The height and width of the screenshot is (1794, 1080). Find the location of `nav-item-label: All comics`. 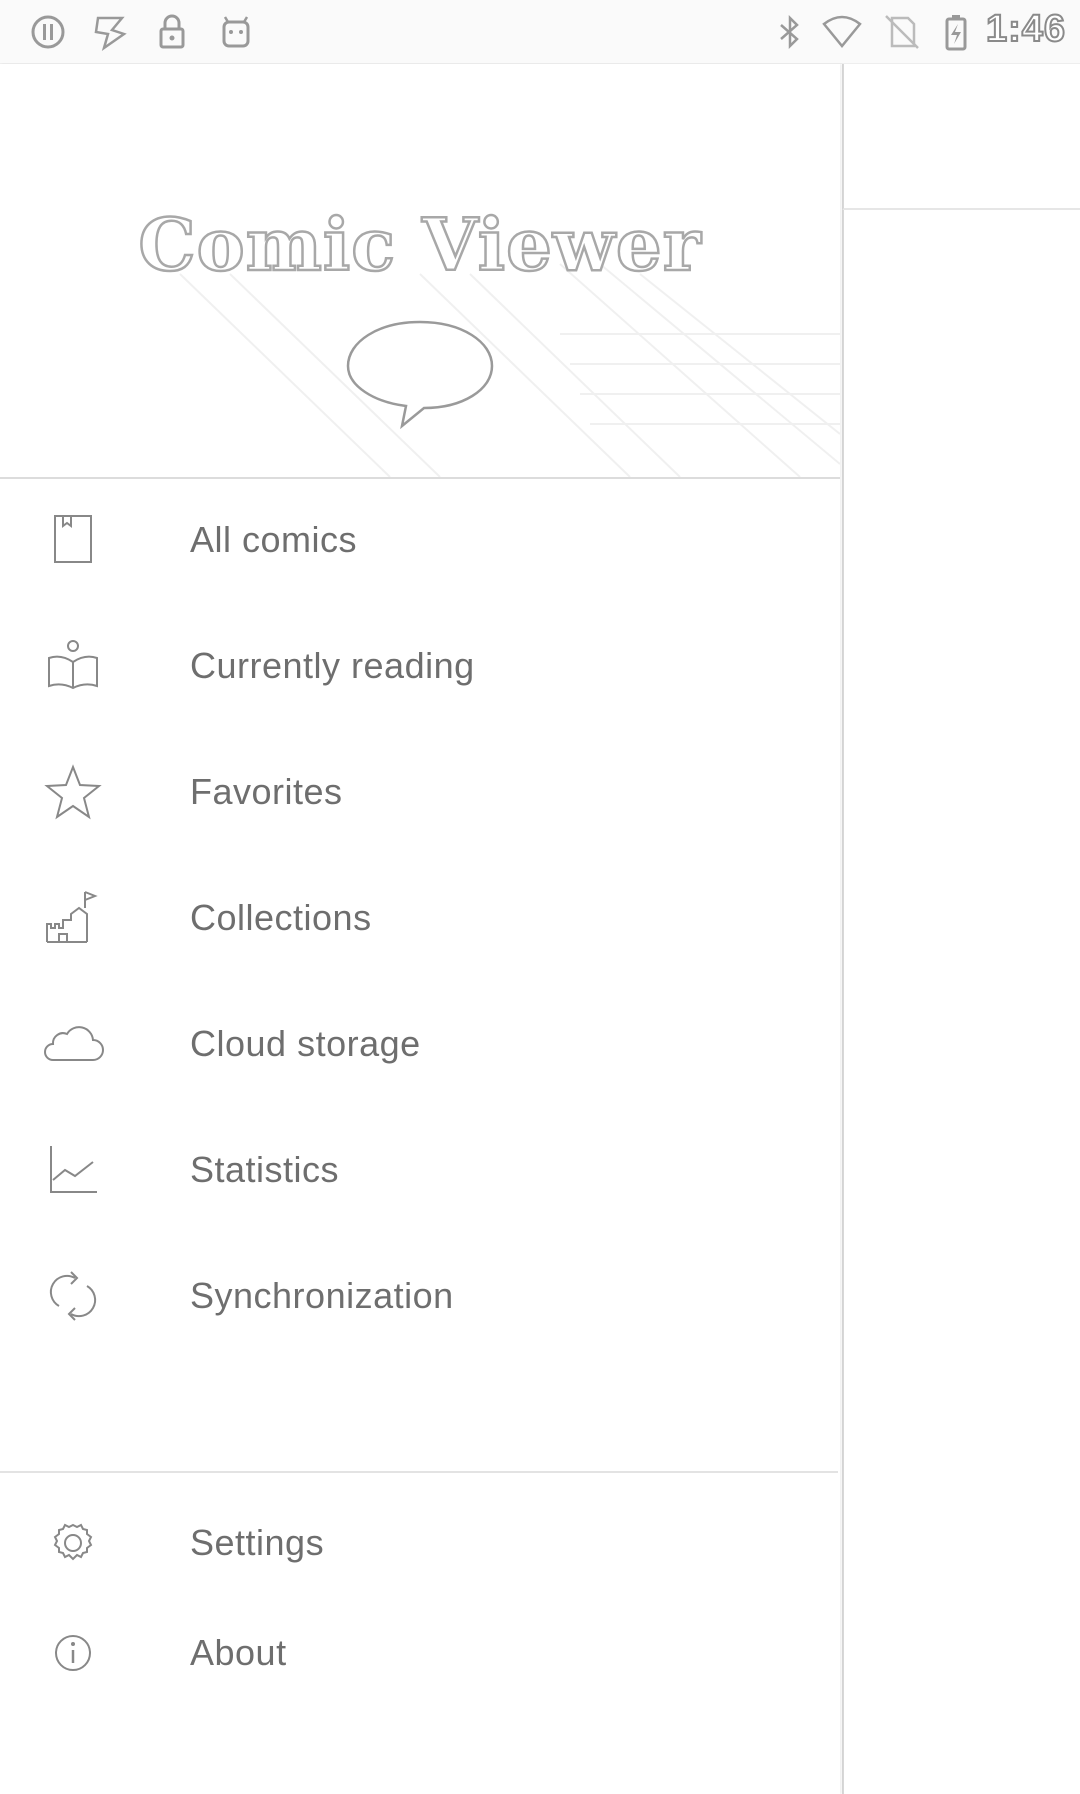

nav-item-label: All comics is located at coordinates (274, 539).